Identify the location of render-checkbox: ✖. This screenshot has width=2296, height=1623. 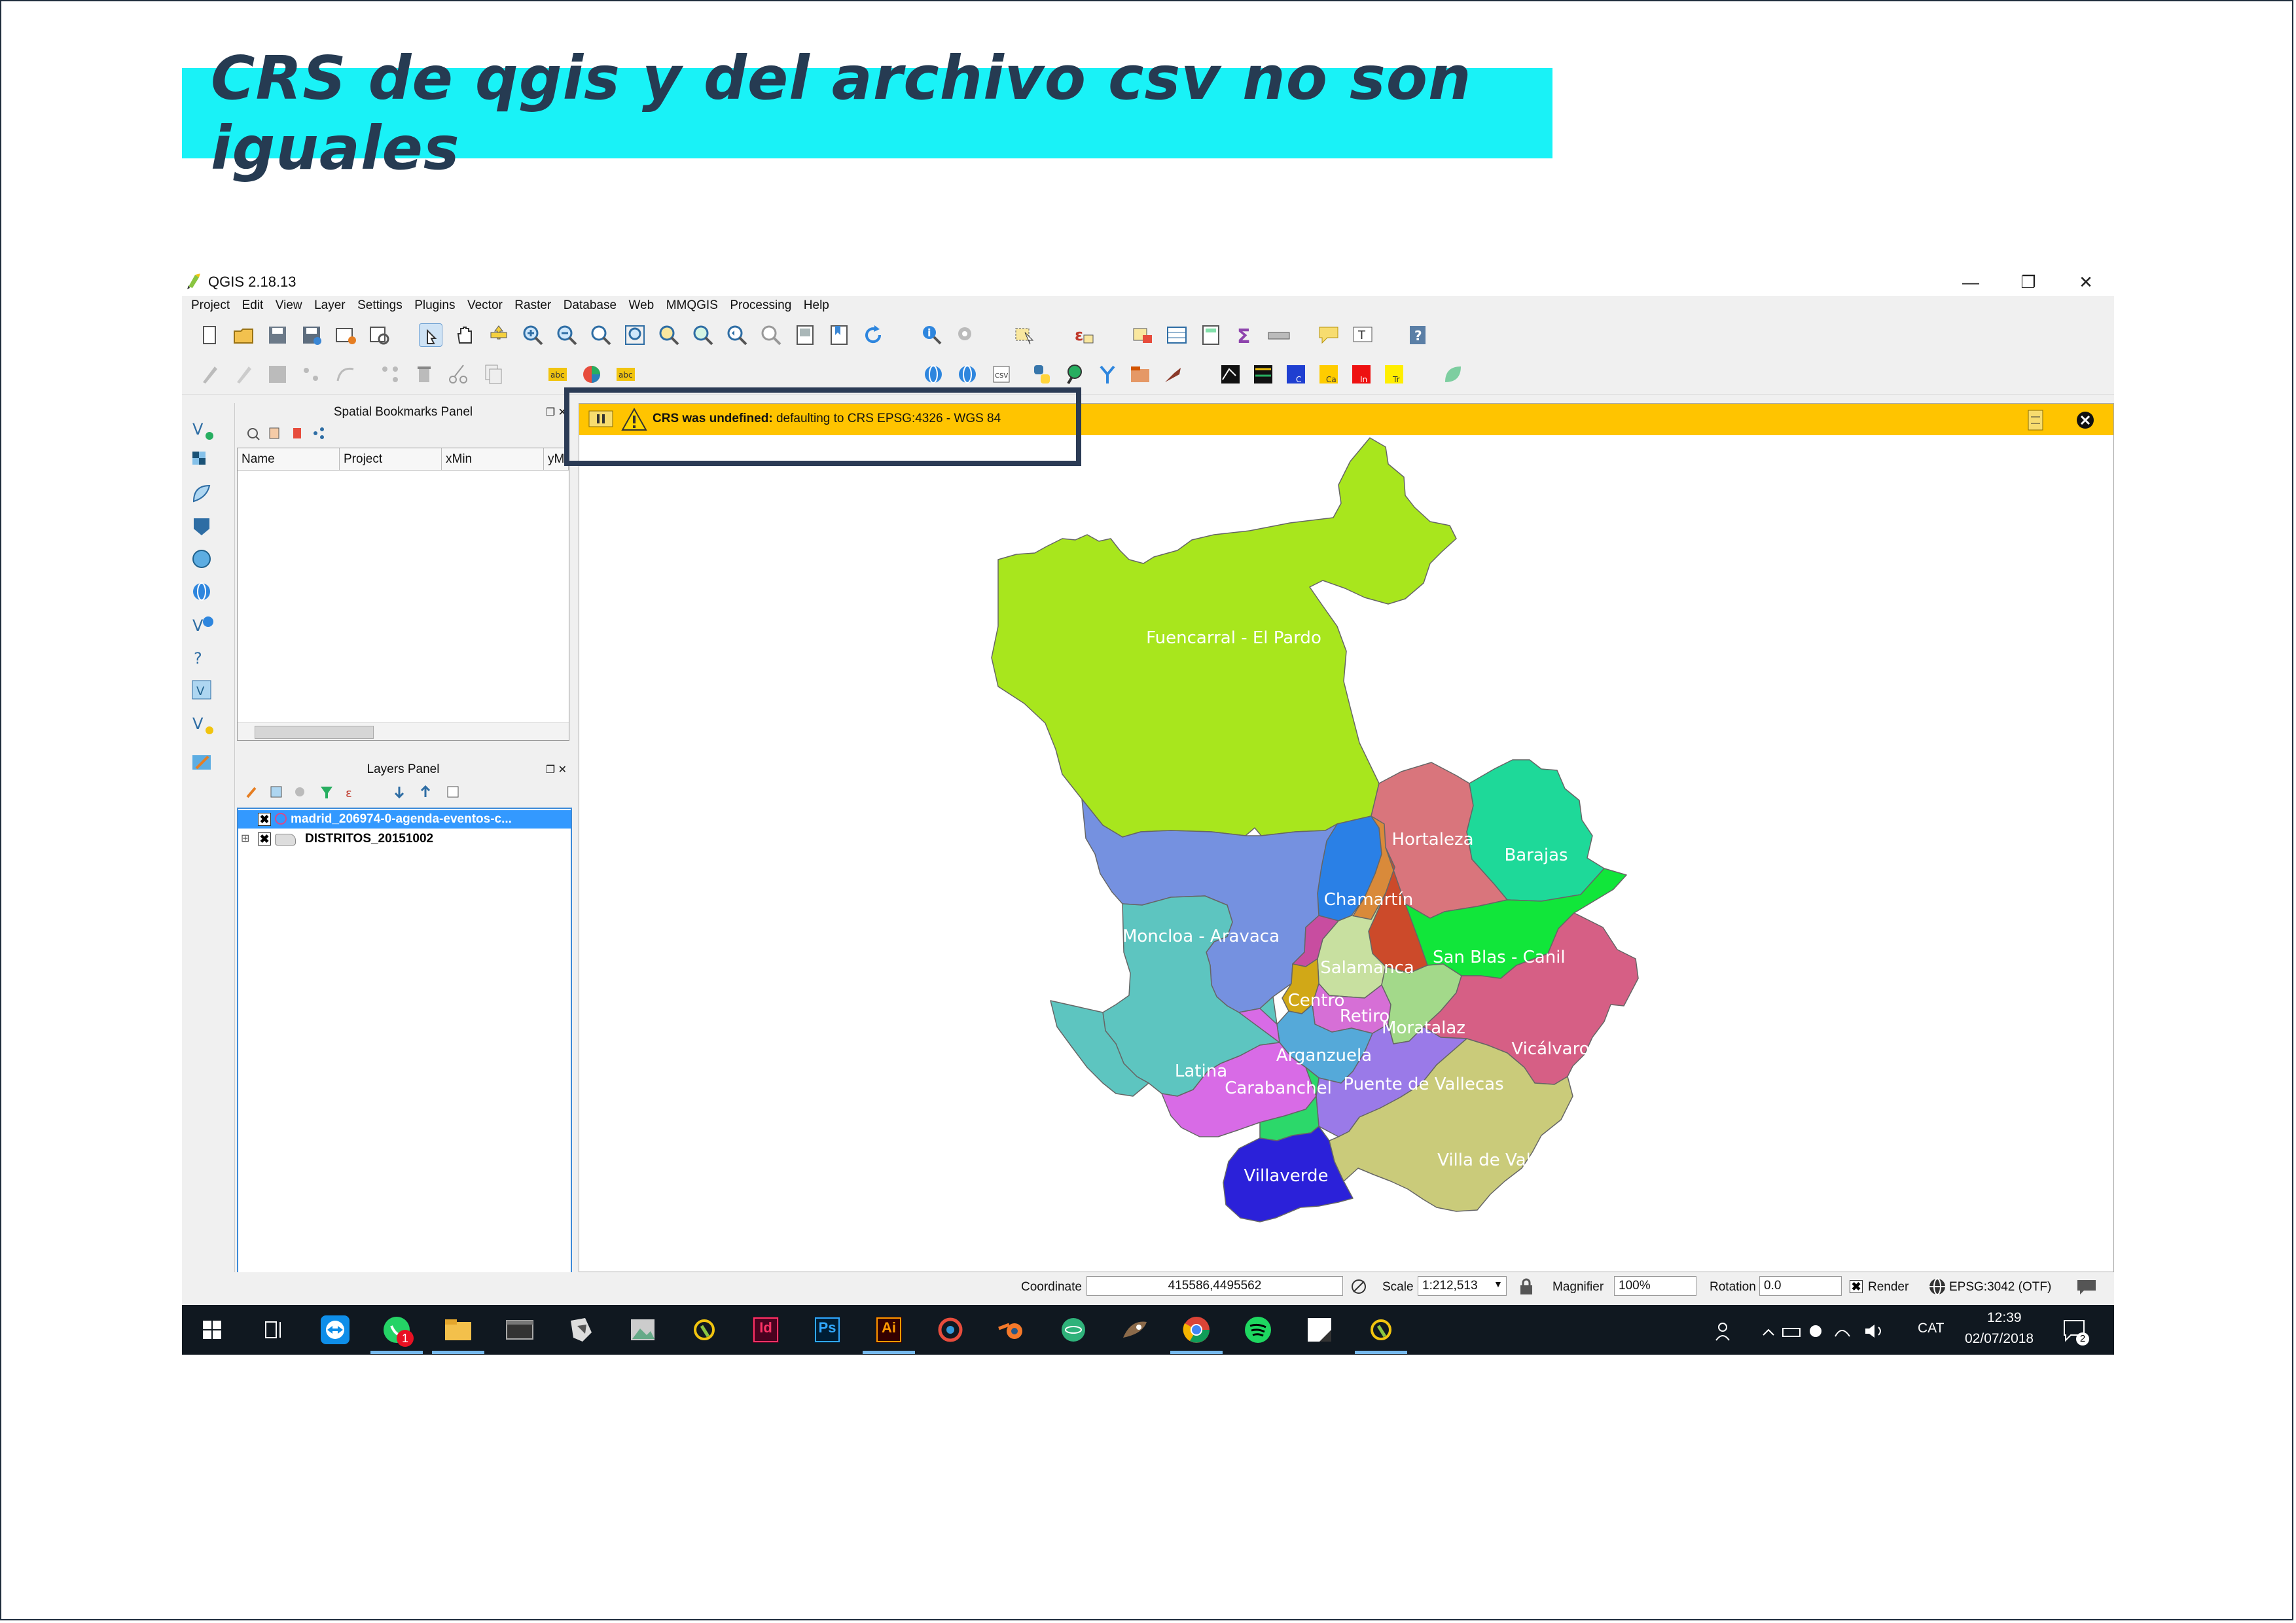
(1856, 1286).